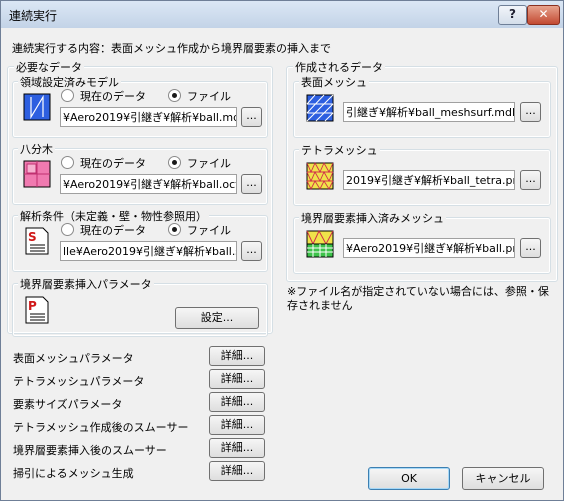 The height and width of the screenshot is (501, 564). What do you see at coordinates (171, 48) in the screenshot?
I see `header-description: 連続実行する内容：表面メッシュ作成から境界層要素の挿入まで` at bounding box center [171, 48].